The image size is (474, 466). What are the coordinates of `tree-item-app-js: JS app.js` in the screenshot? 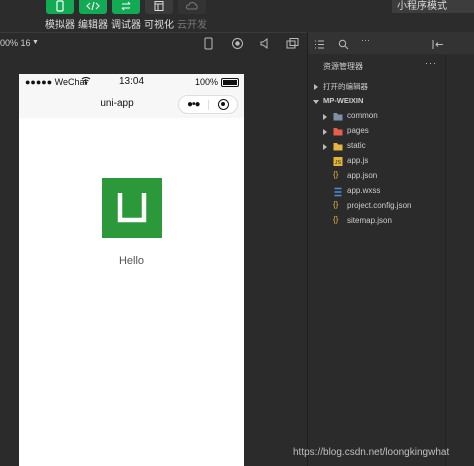 It's located at (378, 161).